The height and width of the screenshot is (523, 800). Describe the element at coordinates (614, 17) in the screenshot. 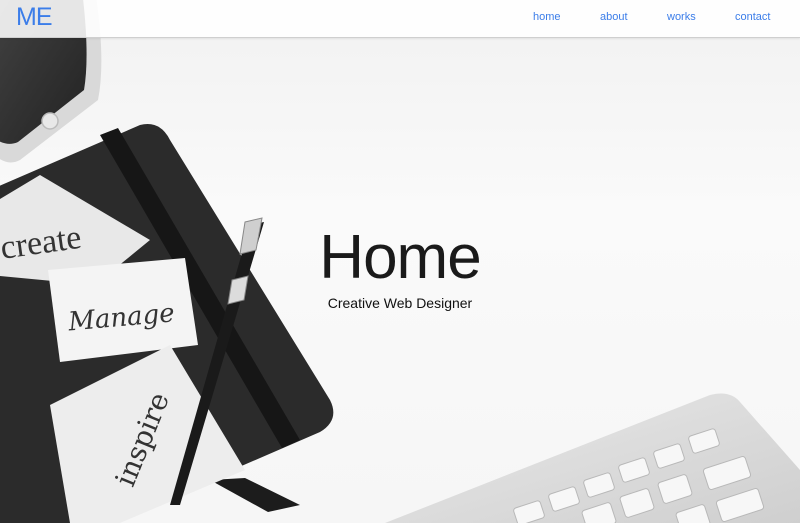

I see `nav-link-about: about` at that location.